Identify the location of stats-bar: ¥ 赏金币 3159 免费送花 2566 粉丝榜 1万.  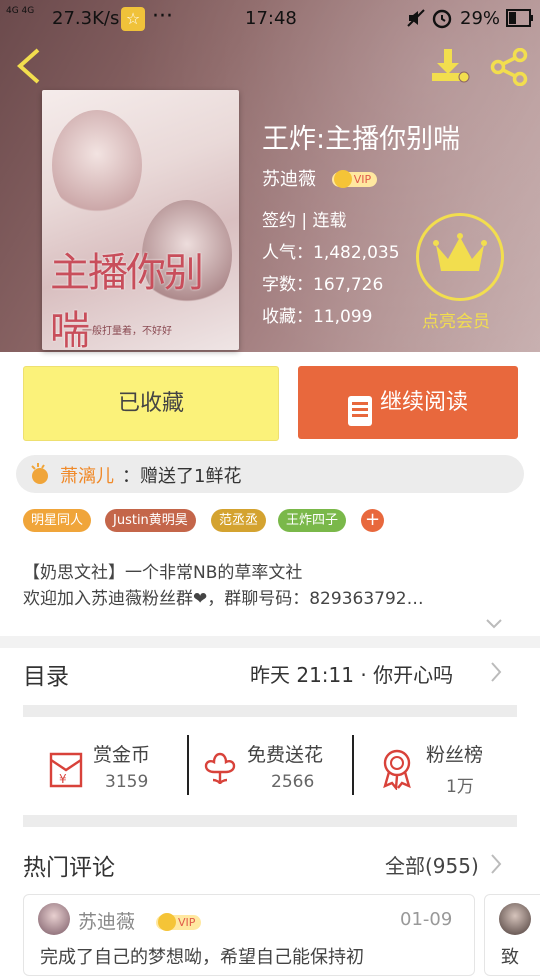
(270, 767).